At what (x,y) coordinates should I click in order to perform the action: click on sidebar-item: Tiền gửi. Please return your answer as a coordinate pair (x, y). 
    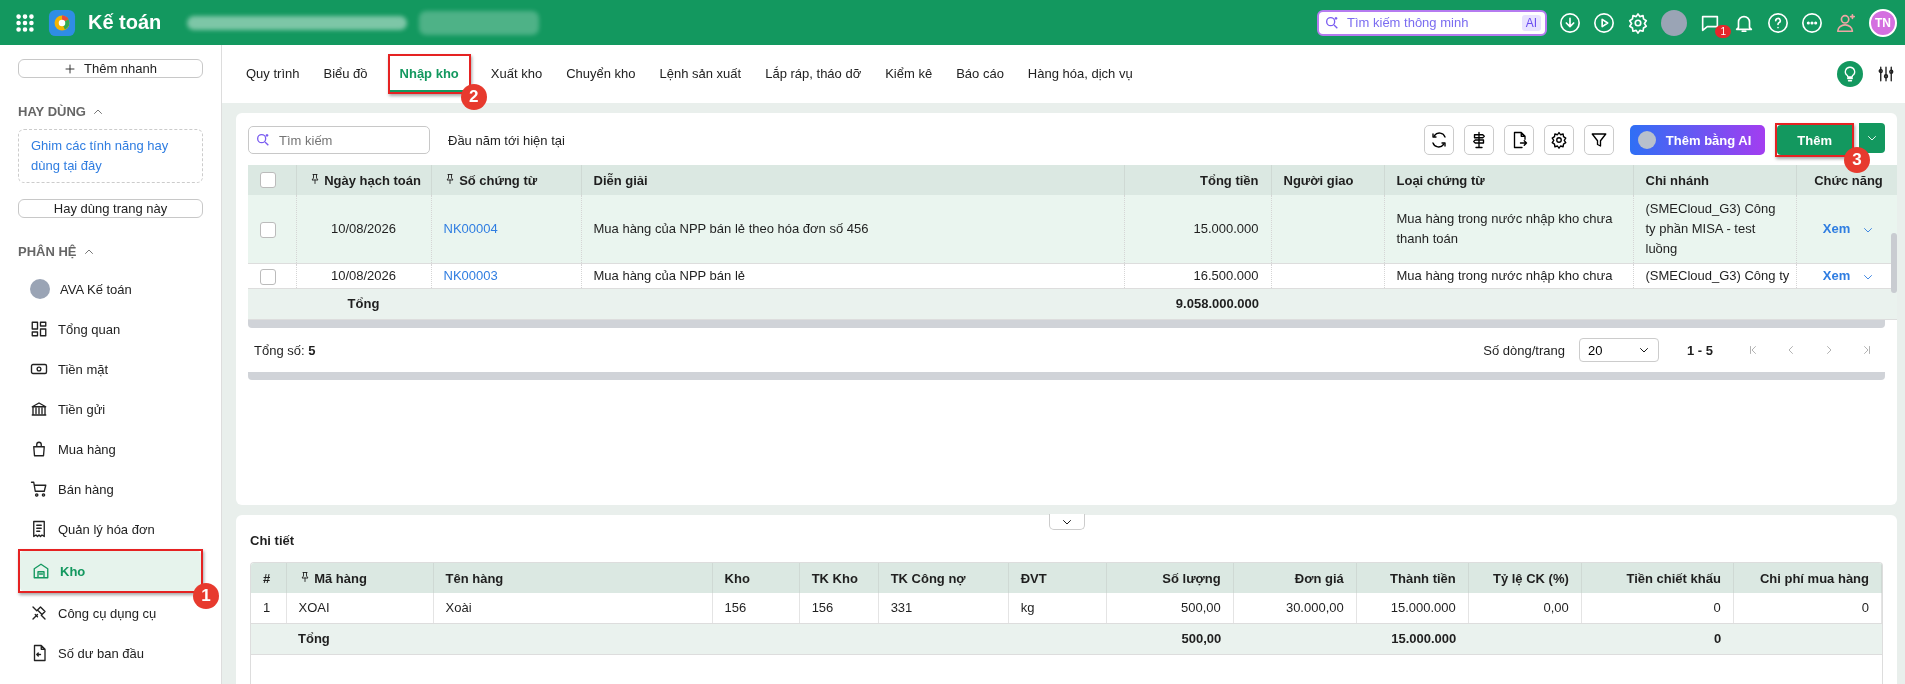
    Looking at the image, I should click on (110, 409).